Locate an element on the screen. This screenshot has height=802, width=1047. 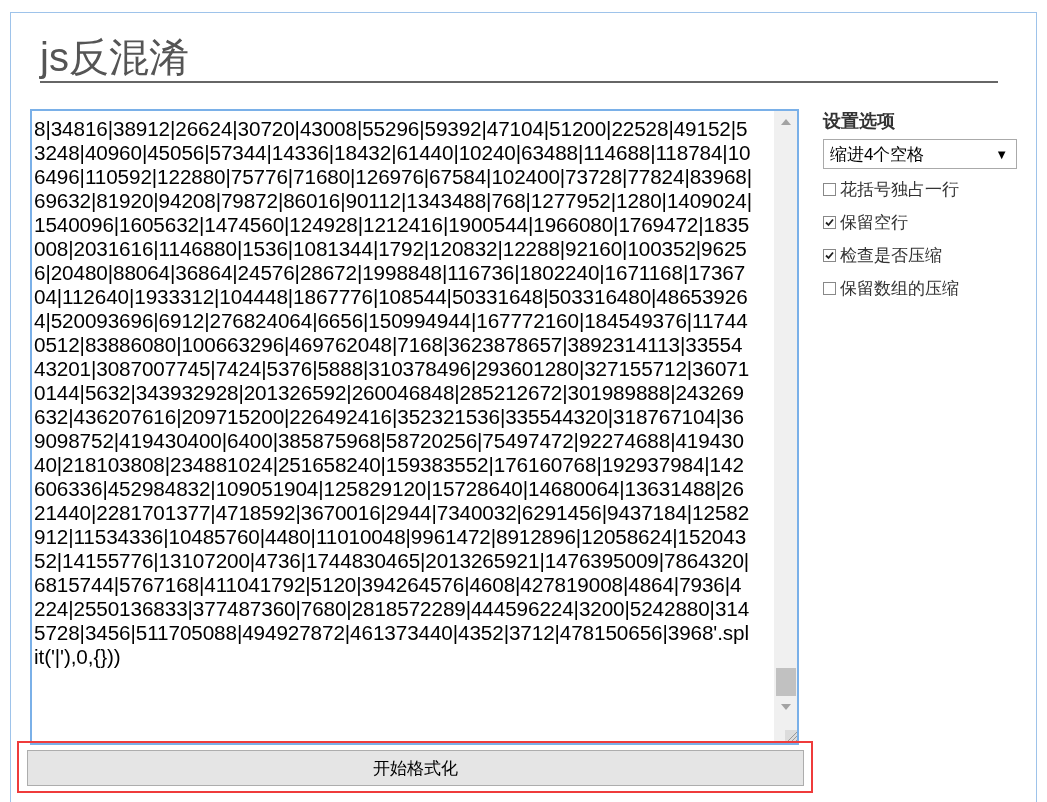
scrollbar is located at coordinates (785, 427).